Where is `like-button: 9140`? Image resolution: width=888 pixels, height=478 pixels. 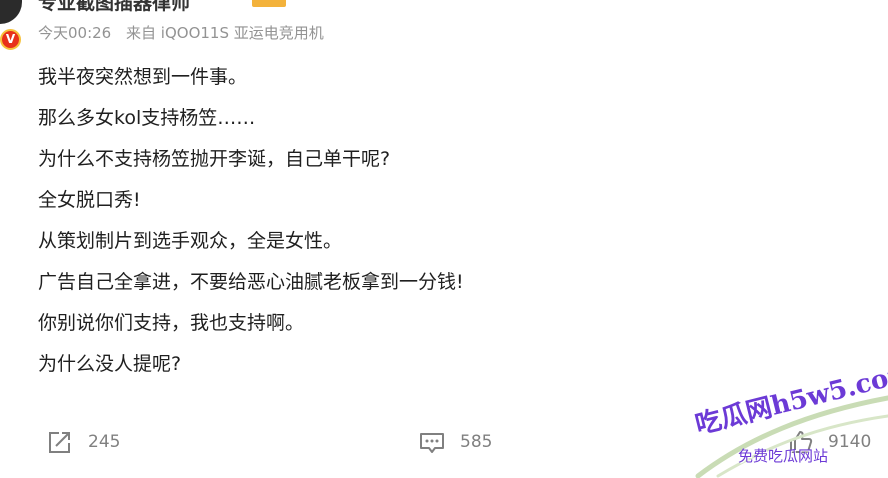
like-button: 9140 is located at coordinates (829, 442).